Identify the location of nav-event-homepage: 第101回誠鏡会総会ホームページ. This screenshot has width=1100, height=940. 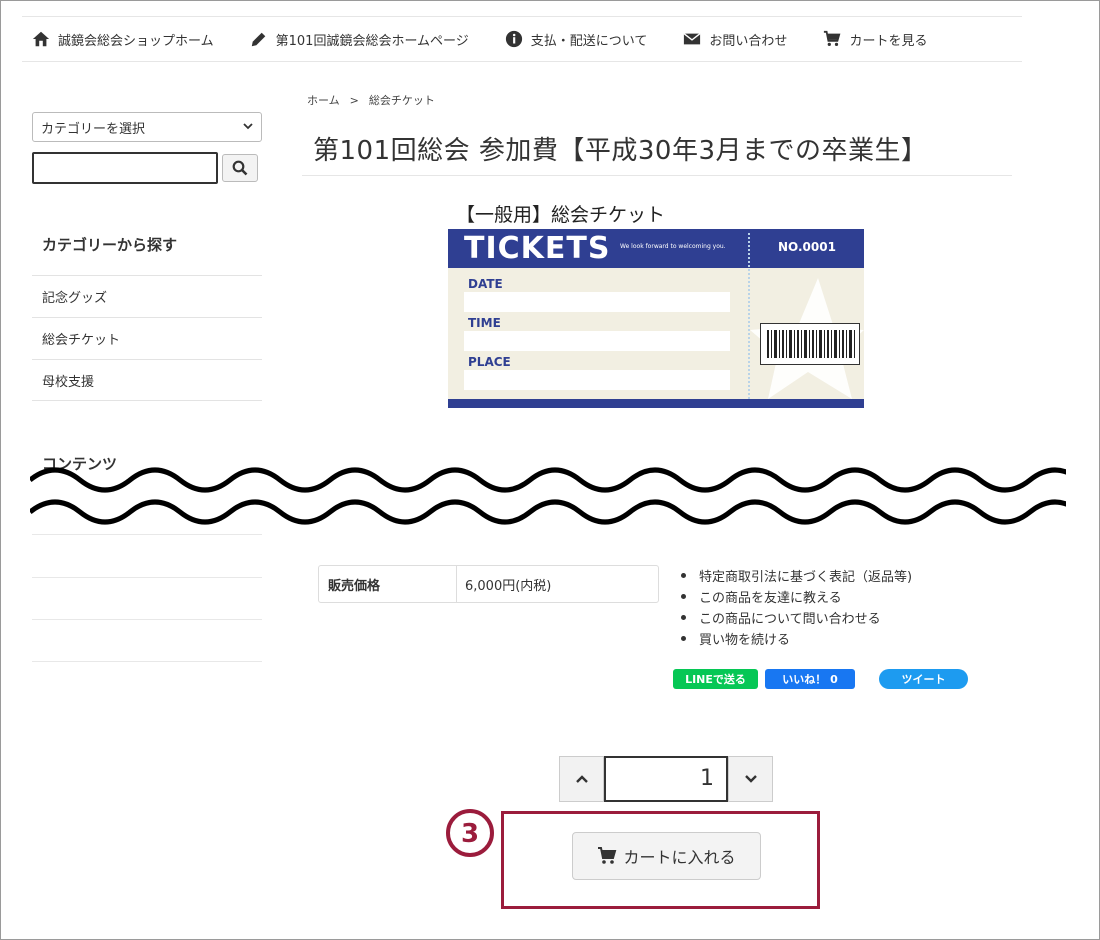
(359, 39).